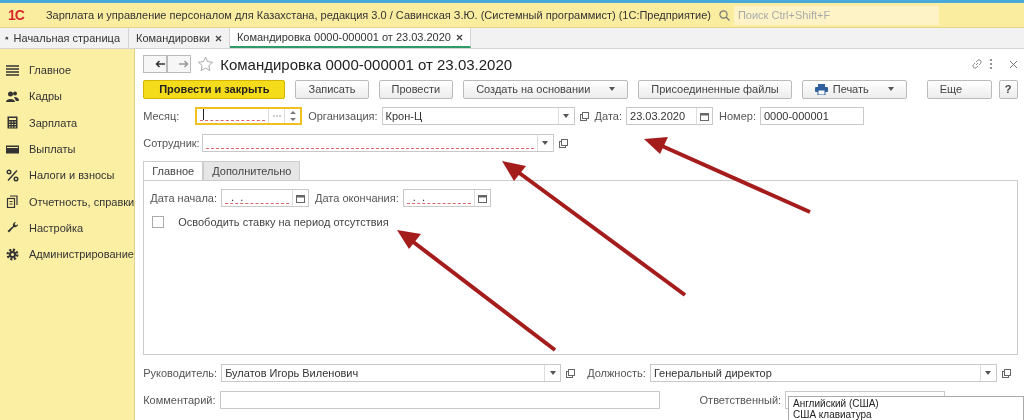  I want to click on language-option: США клавиатура, so click(832, 414).